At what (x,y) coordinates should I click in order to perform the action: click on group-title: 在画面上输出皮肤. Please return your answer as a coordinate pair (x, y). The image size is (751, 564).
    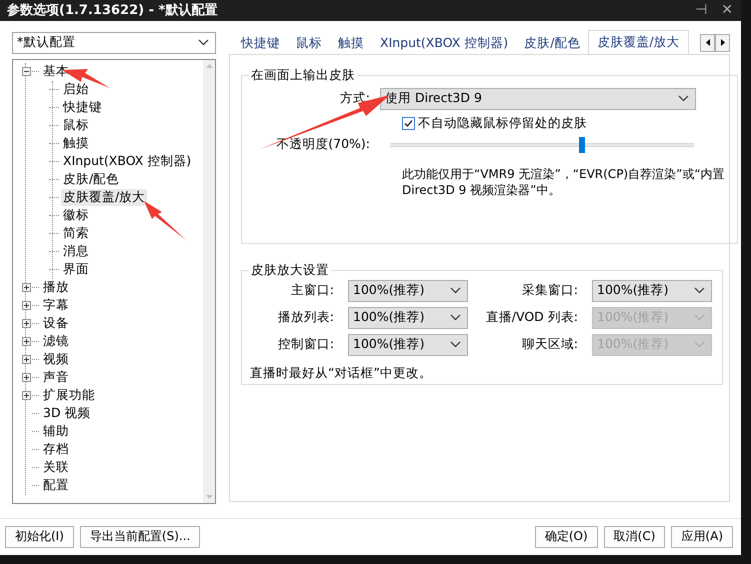
    Looking at the image, I should click on (303, 75).